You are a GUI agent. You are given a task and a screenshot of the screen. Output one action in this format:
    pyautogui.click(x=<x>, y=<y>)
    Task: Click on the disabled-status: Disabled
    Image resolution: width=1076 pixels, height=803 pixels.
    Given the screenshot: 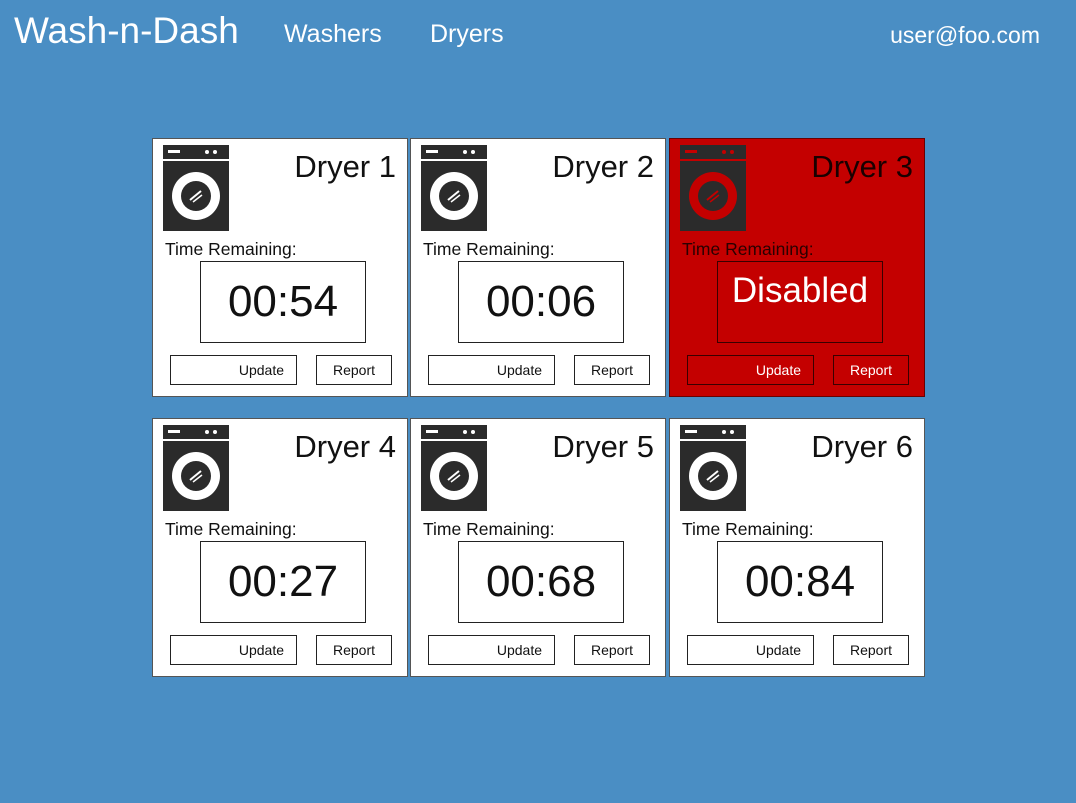 What is the action you would take?
    pyautogui.click(x=800, y=302)
    